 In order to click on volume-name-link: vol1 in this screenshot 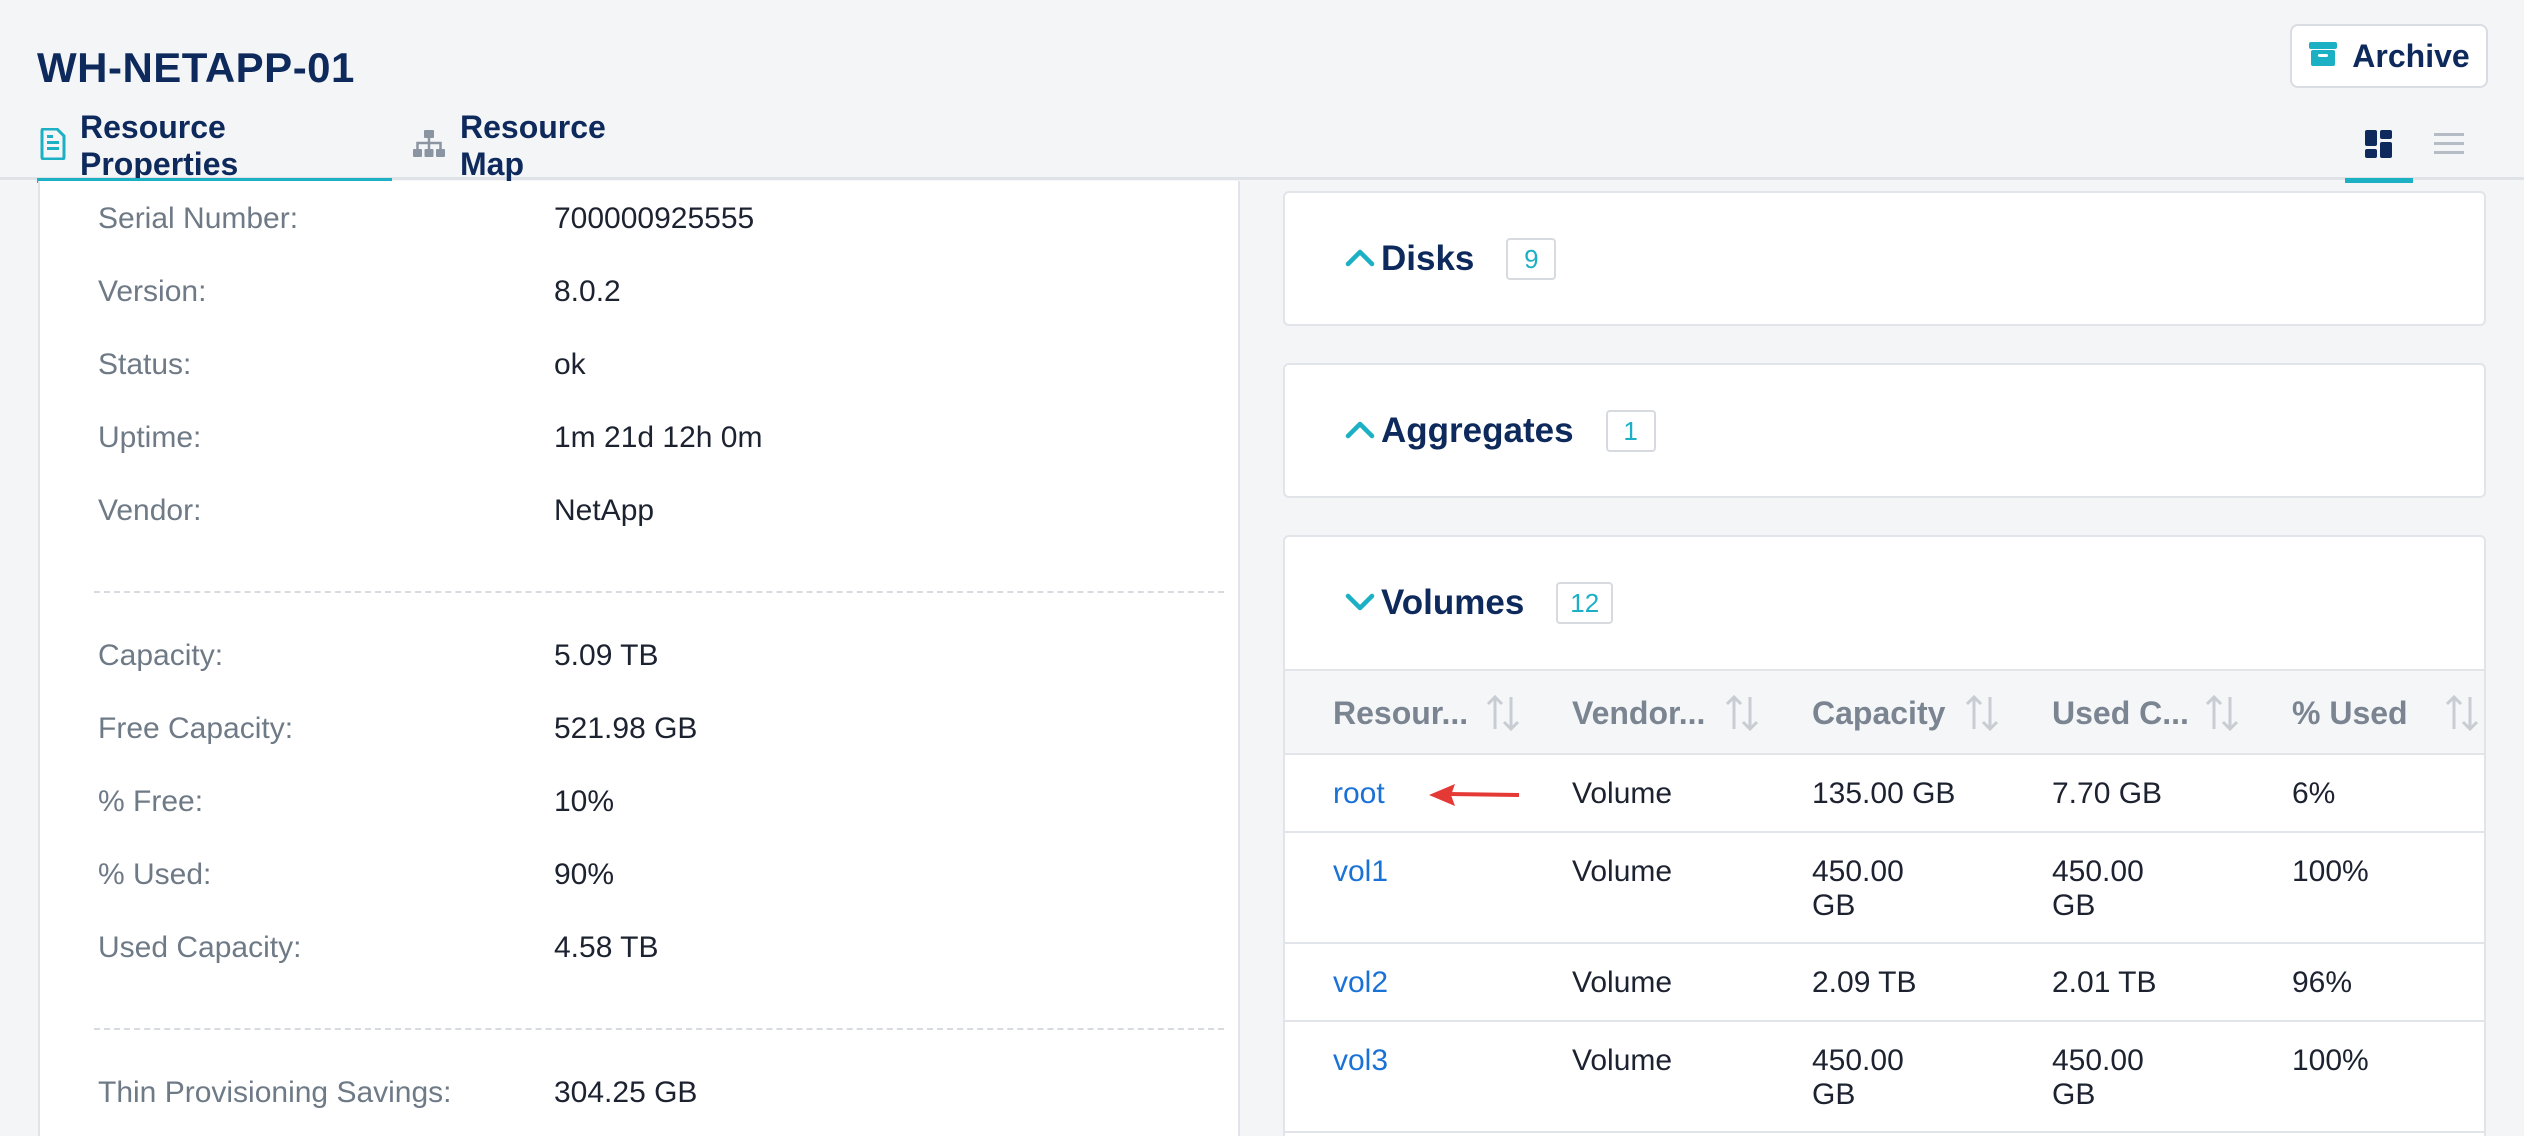, I will do `click(1360, 872)`.